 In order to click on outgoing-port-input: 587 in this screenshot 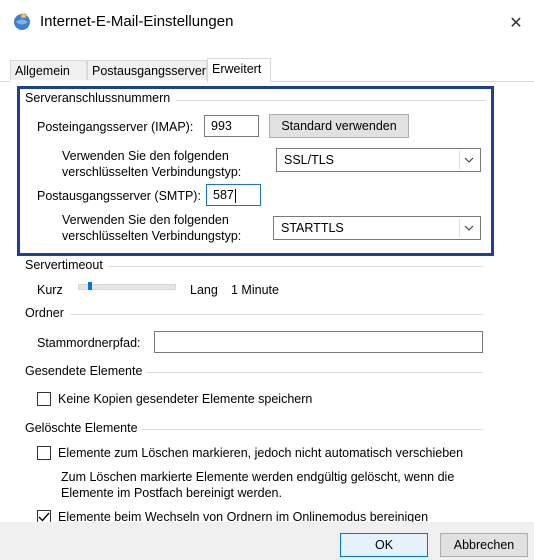, I will do `click(233, 195)`.